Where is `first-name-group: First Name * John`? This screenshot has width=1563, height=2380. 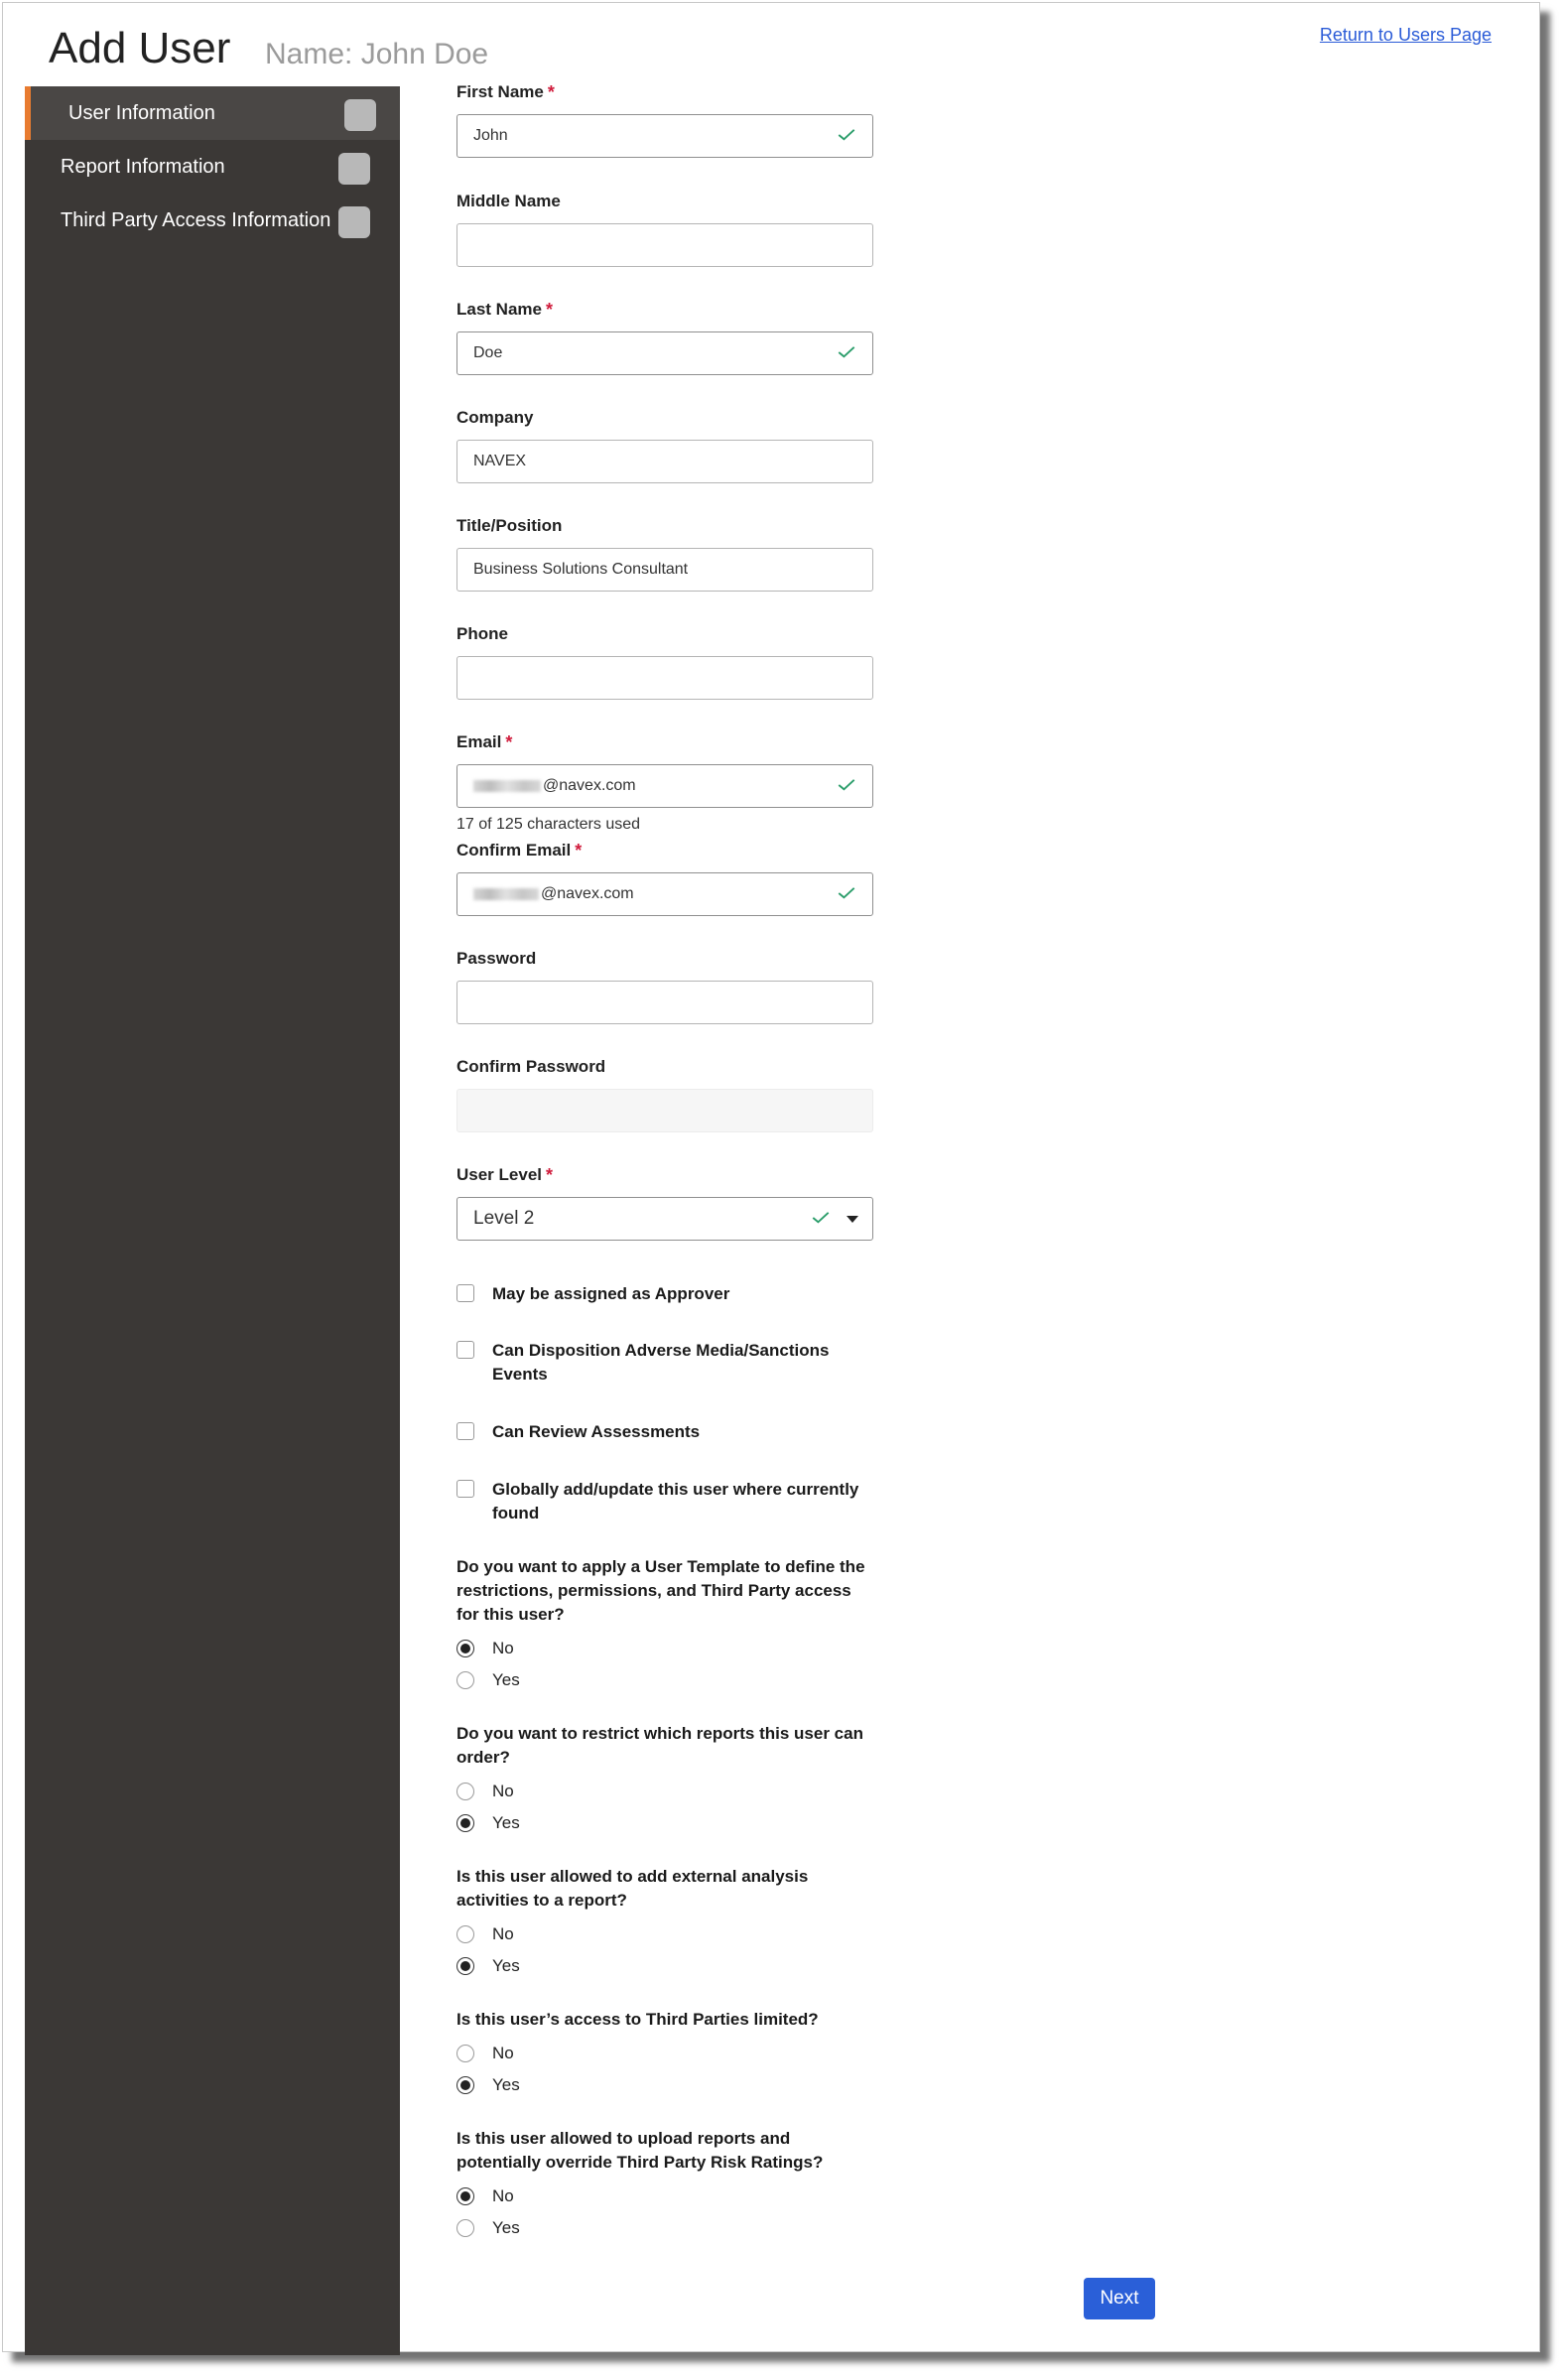
first-name-group: First Name * John is located at coordinates (664, 119).